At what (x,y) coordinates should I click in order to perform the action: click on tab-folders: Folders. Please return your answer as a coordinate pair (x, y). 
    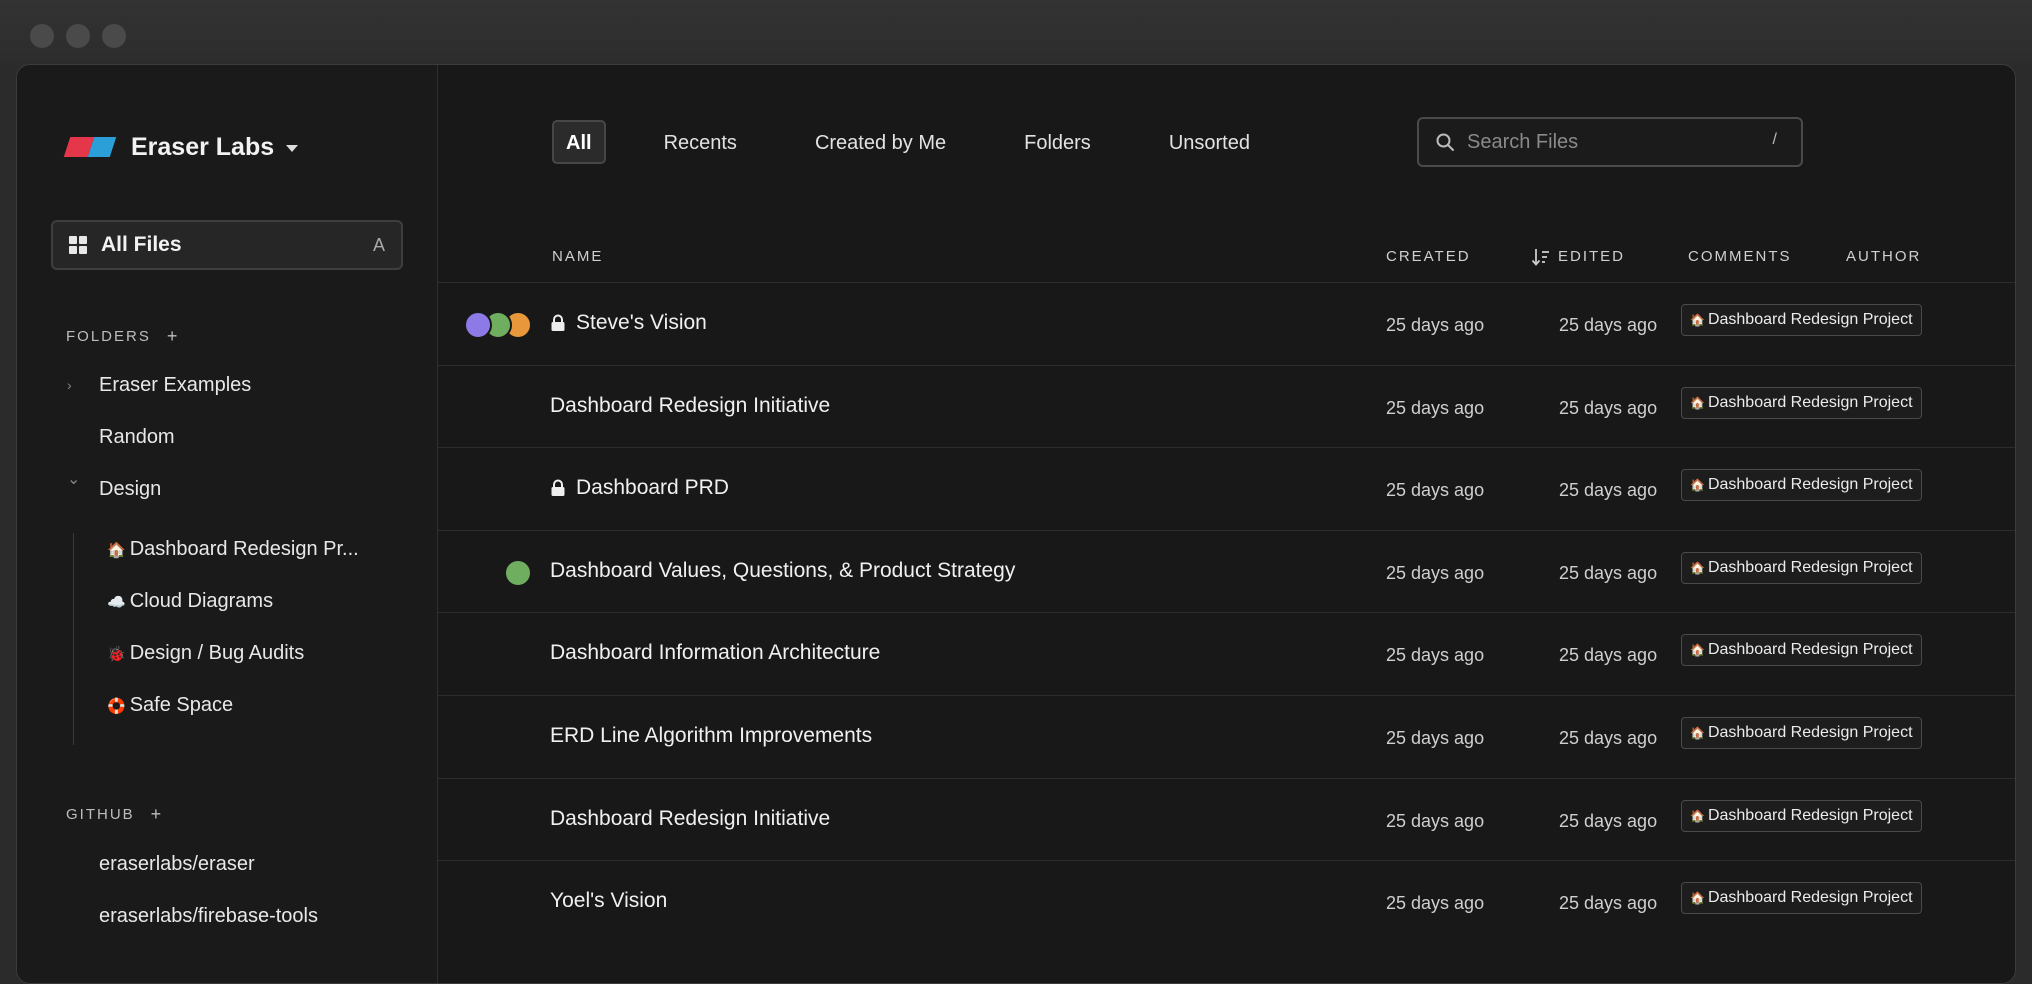
    Looking at the image, I should click on (1057, 142).